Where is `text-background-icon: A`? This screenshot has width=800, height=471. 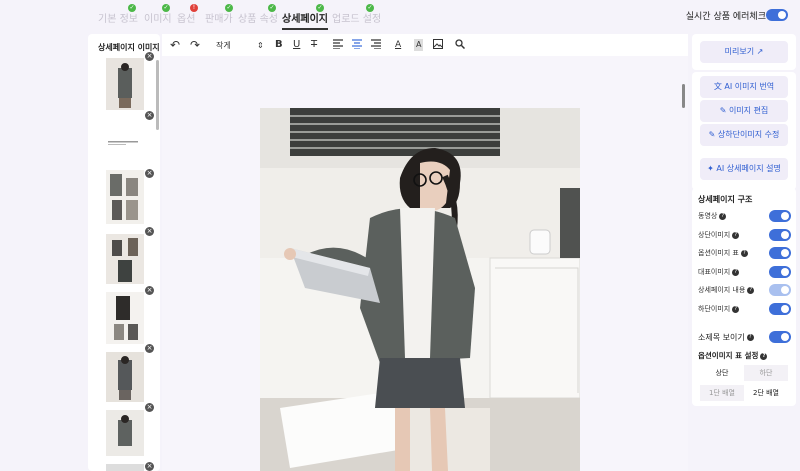 text-background-icon: A is located at coordinates (419, 45).